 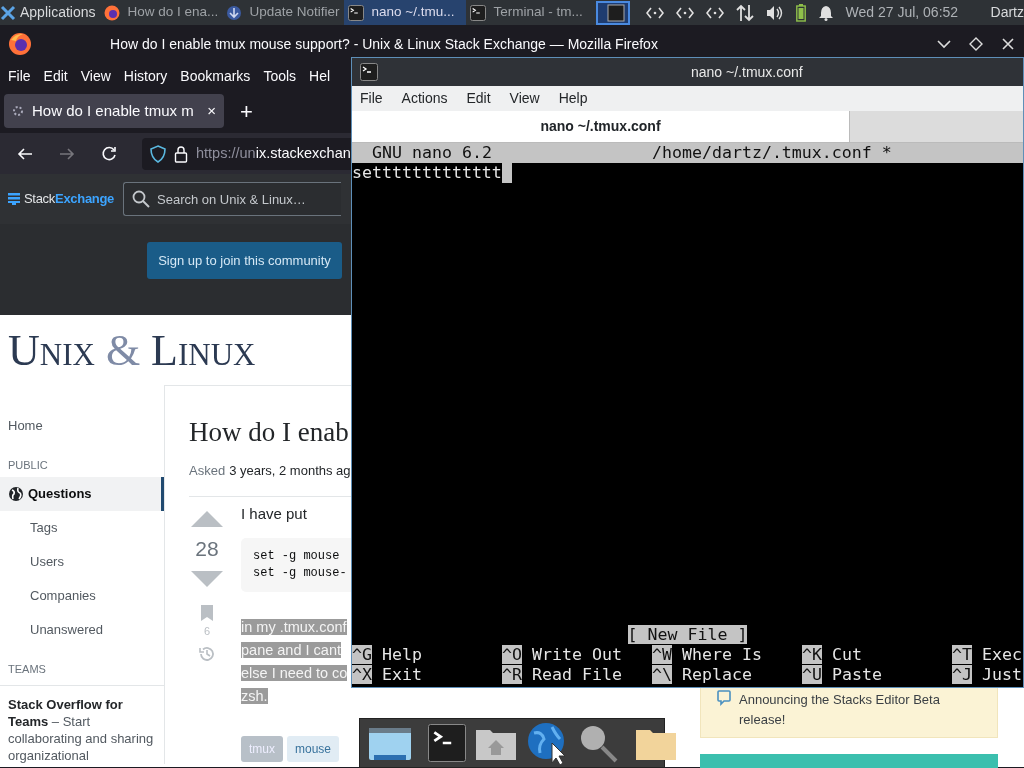 I want to click on globe-icon, so click(x=16, y=494).